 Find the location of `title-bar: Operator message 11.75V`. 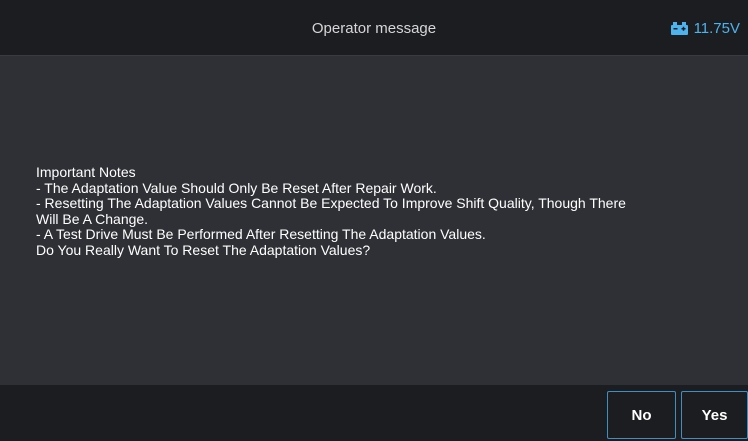

title-bar: Operator message 11.75V is located at coordinates (374, 28).